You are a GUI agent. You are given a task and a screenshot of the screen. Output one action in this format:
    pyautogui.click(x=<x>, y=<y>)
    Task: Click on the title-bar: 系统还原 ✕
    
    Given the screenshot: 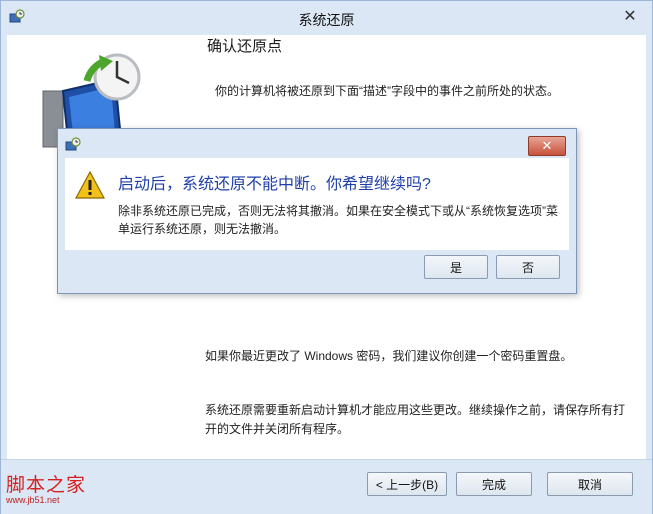 What is the action you would take?
    pyautogui.click(x=326, y=18)
    